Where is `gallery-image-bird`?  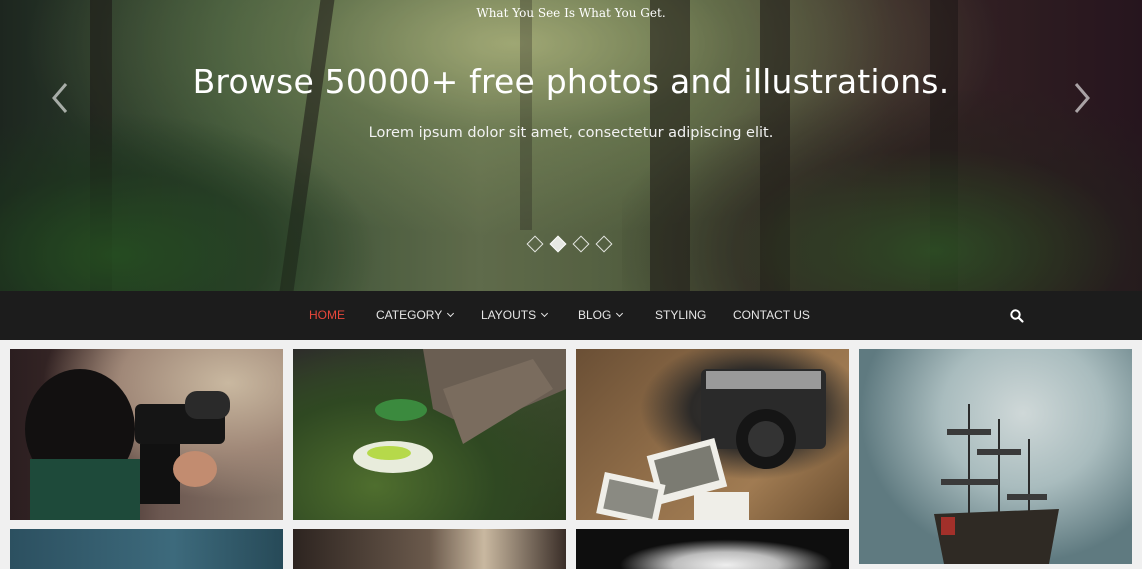
gallery-image-bird is located at coordinates (712, 549).